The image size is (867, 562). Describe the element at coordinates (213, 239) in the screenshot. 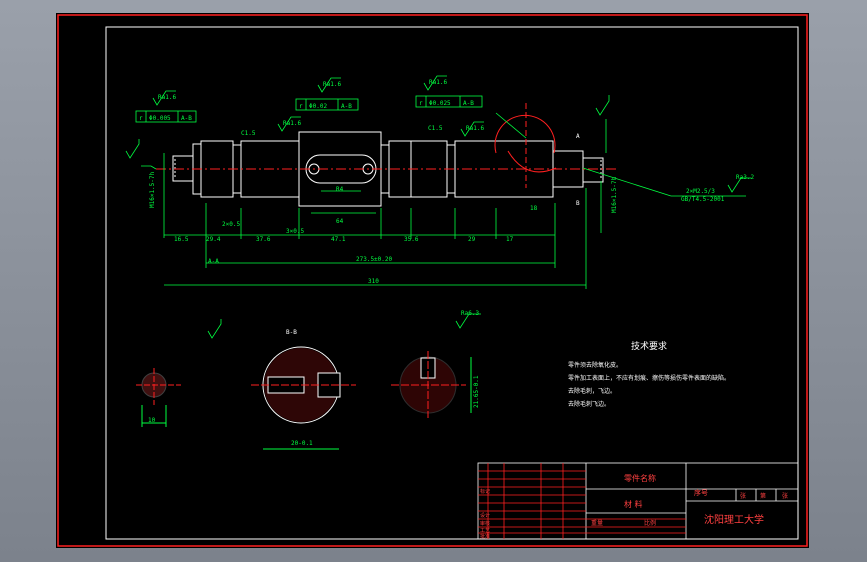

I see `dim-2: 29.4` at that location.